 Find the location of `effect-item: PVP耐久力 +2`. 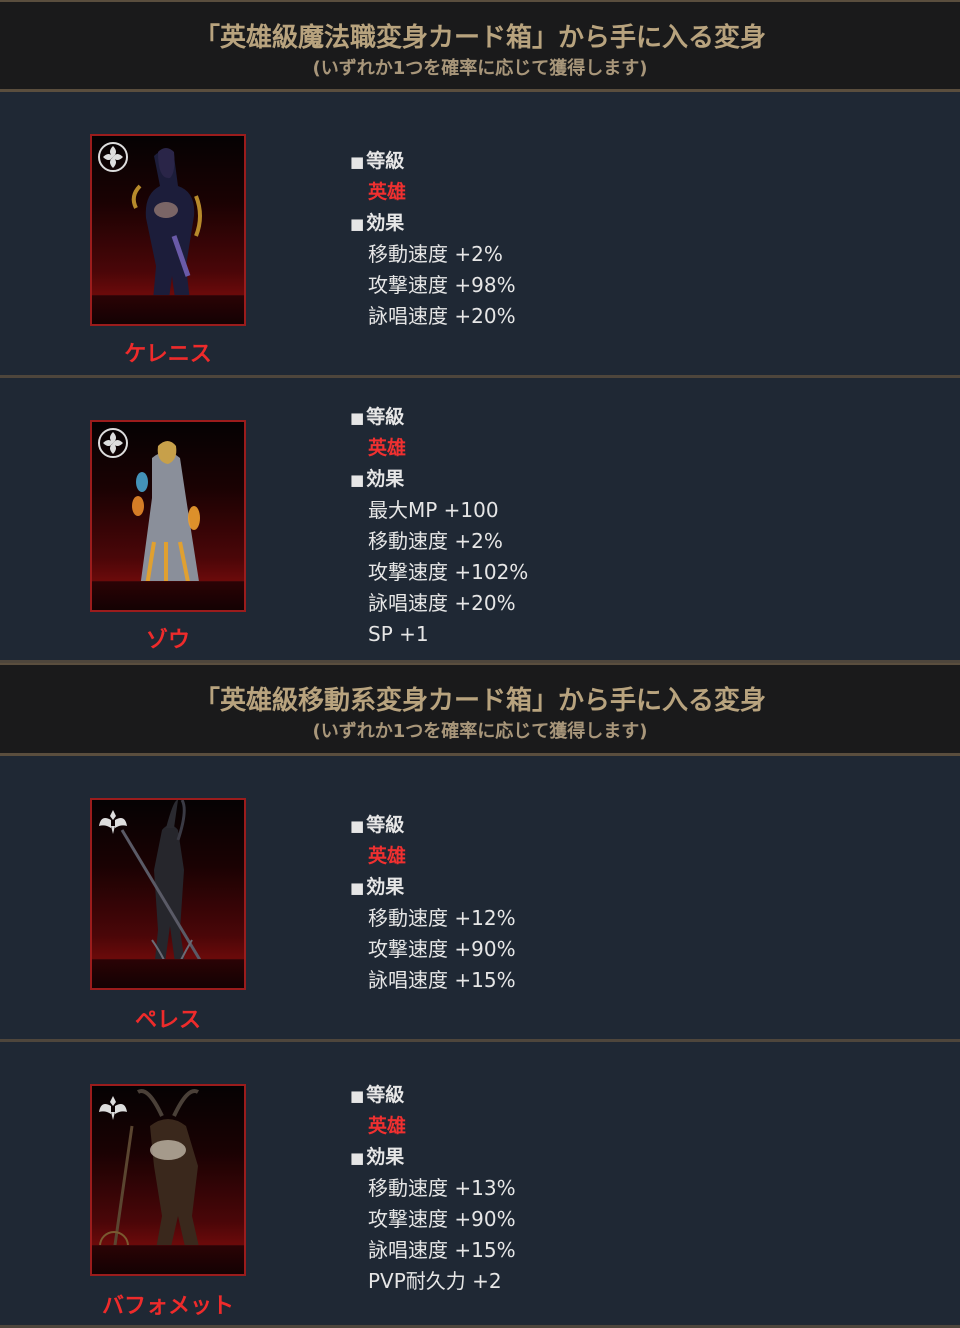

effect-item: PVP耐久力 +2 is located at coordinates (435, 1281).